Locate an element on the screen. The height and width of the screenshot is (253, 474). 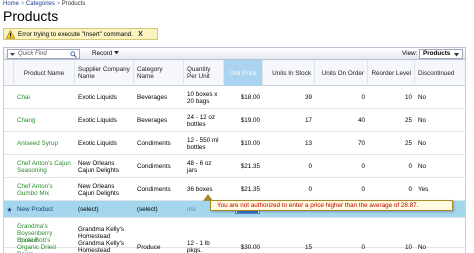
breadcrumb-categories: Categories is located at coordinates (40, 4).